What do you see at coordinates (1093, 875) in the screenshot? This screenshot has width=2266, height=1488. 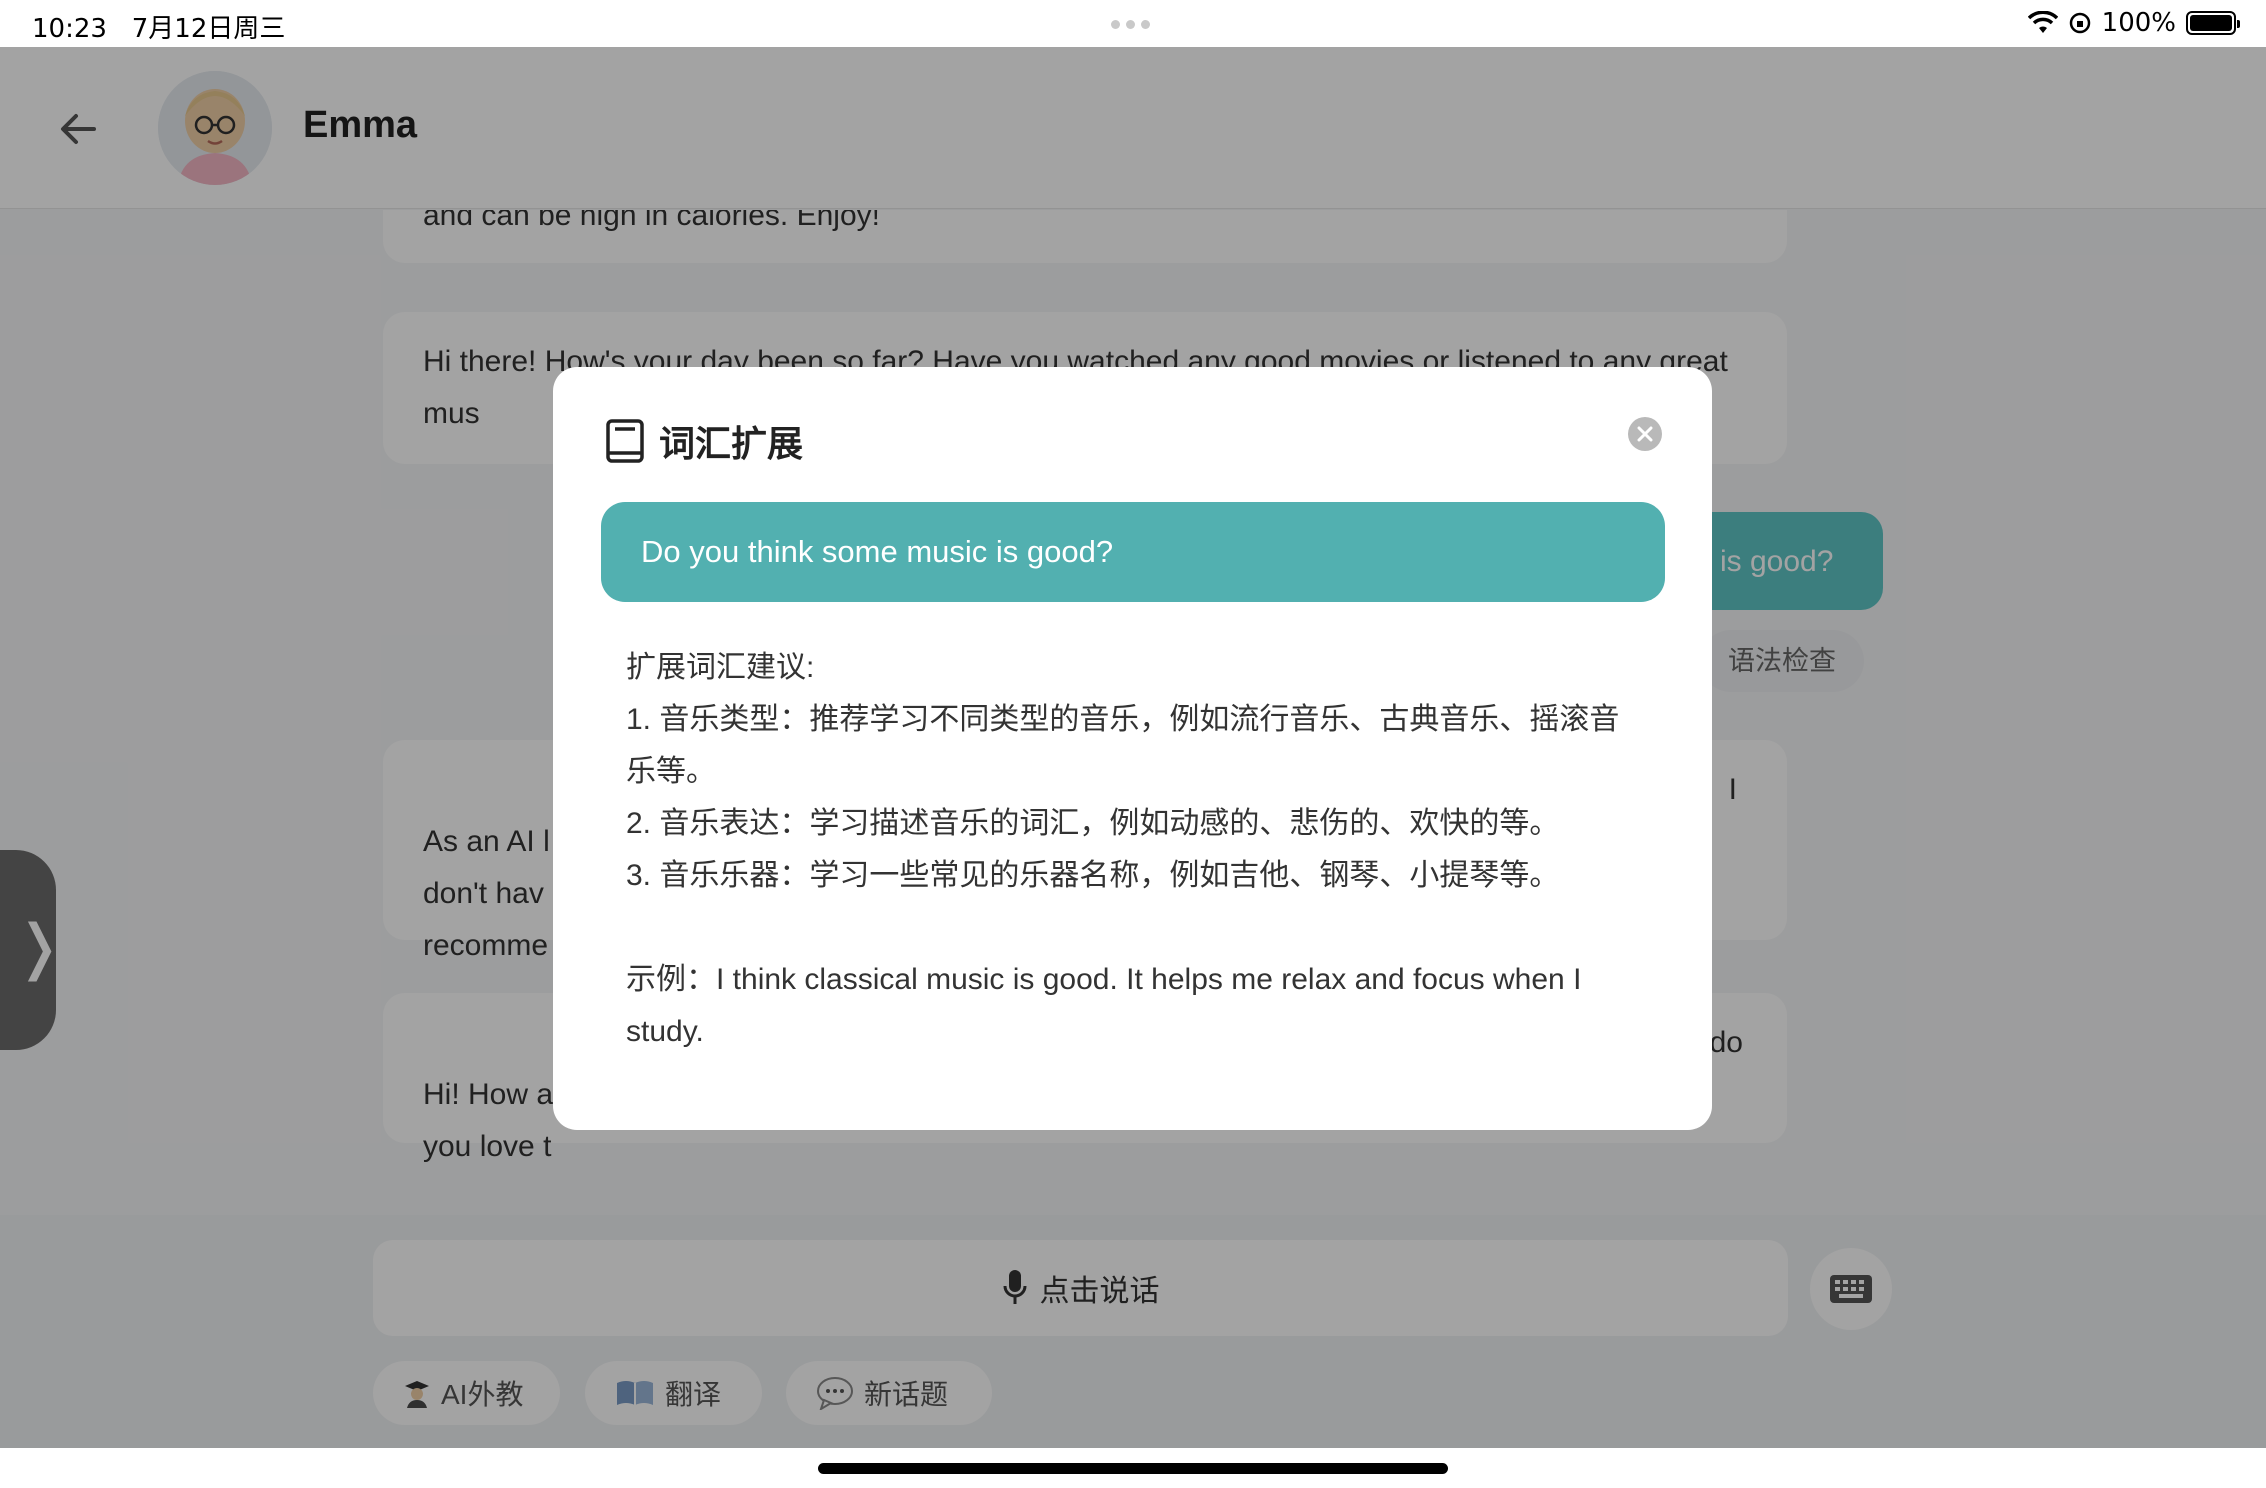 I see `suggestion-item: 3. 音乐乐器：学习一些常见的乐器名称，例如吉他、钢琴、小提琴等。` at bounding box center [1093, 875].